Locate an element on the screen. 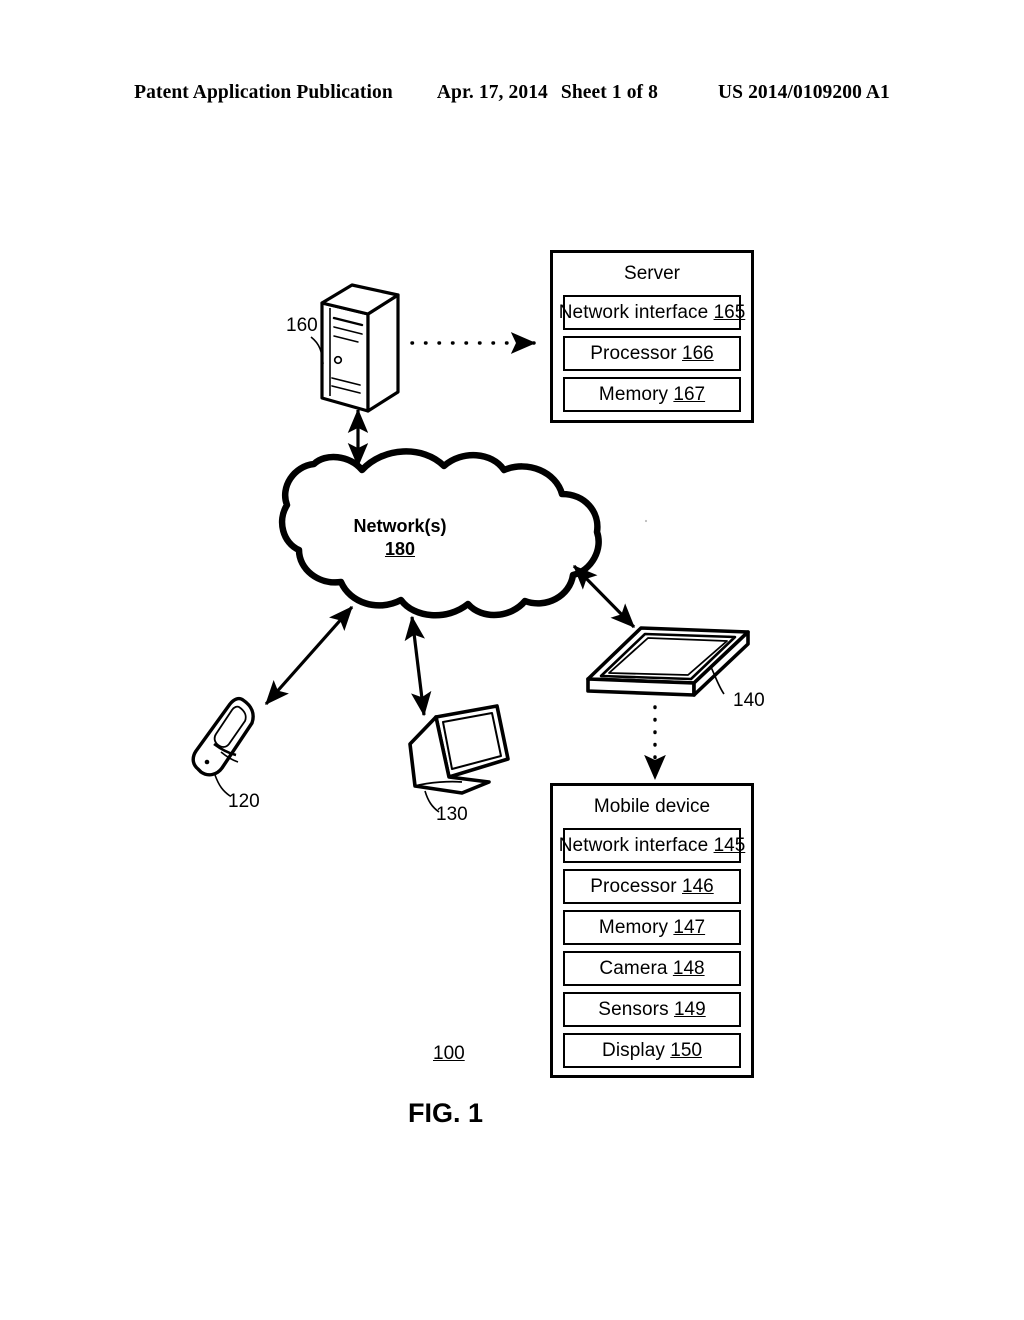 The image size is (1024, 1320). network-cloud-ref: 180 is located at coordinates (400, 549).